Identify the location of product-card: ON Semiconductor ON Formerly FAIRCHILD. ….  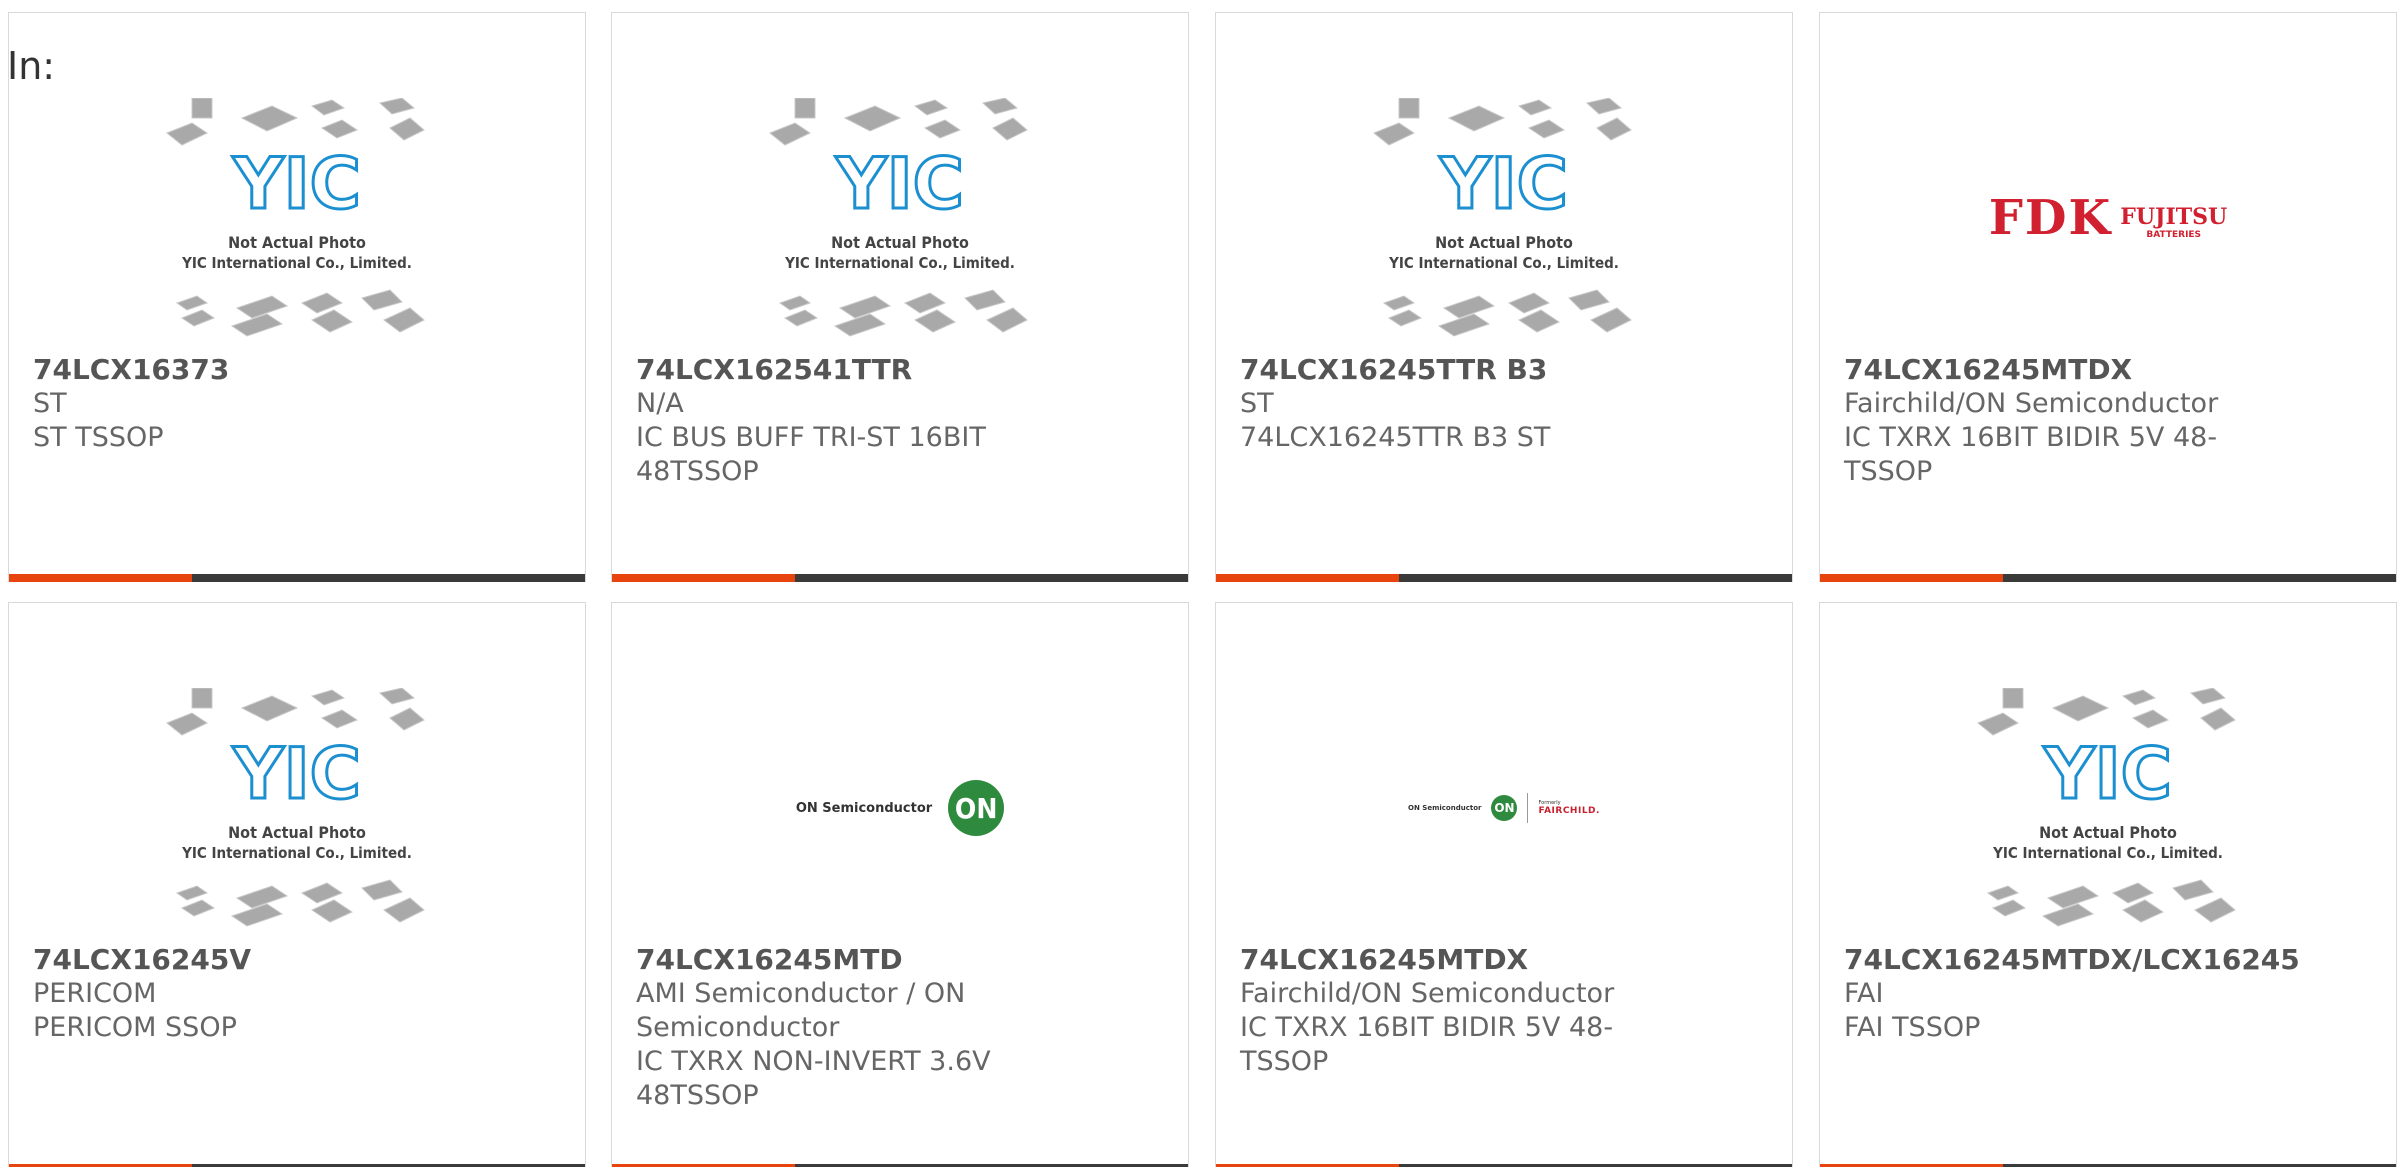
(1504, 884).